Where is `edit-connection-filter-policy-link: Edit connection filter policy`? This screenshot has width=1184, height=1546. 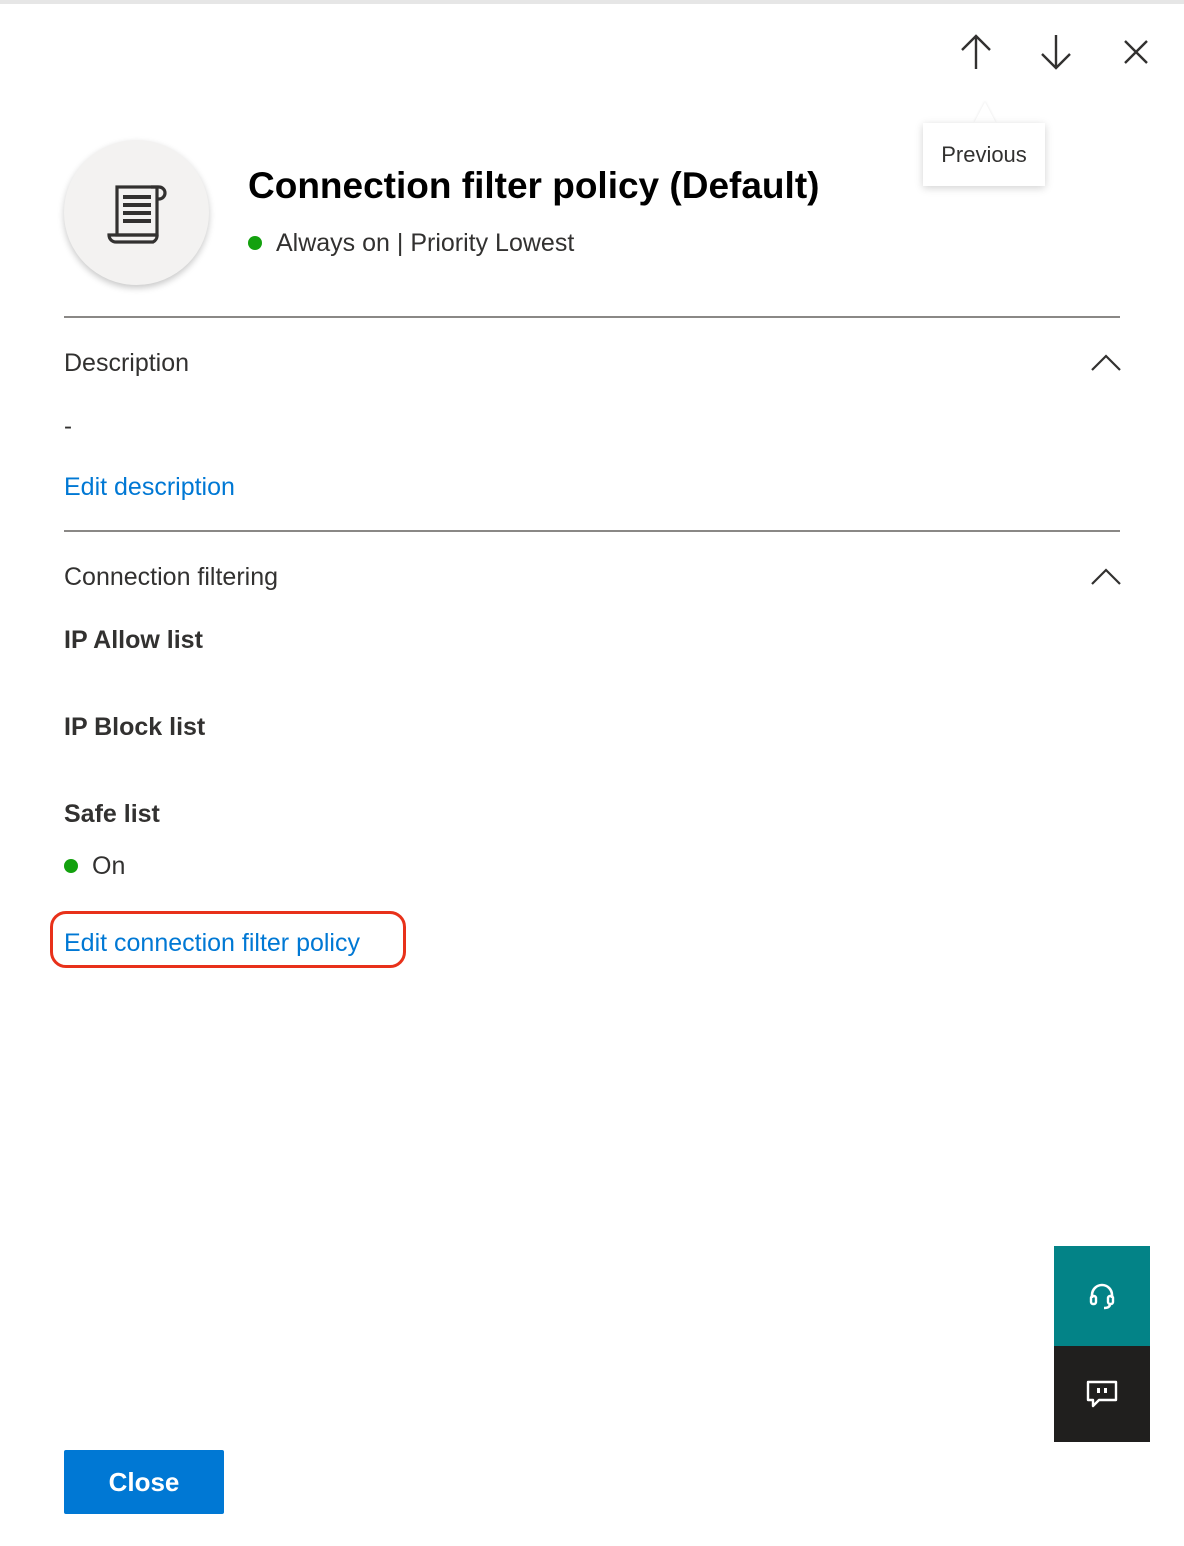
edit-connection-filter-policy-link: Edit connection filter policy is located at coordinates (212, 943).